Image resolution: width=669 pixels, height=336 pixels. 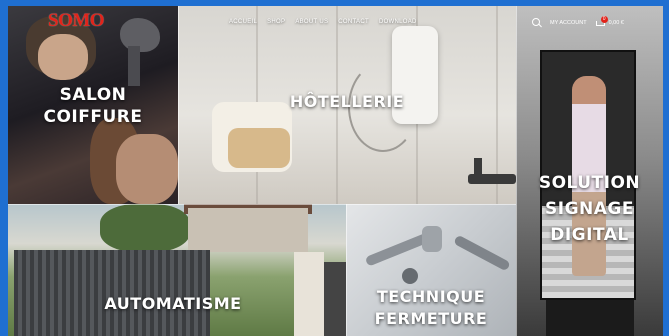 I want to click on cart-count-badge: 0, so click(x=604, y=19).